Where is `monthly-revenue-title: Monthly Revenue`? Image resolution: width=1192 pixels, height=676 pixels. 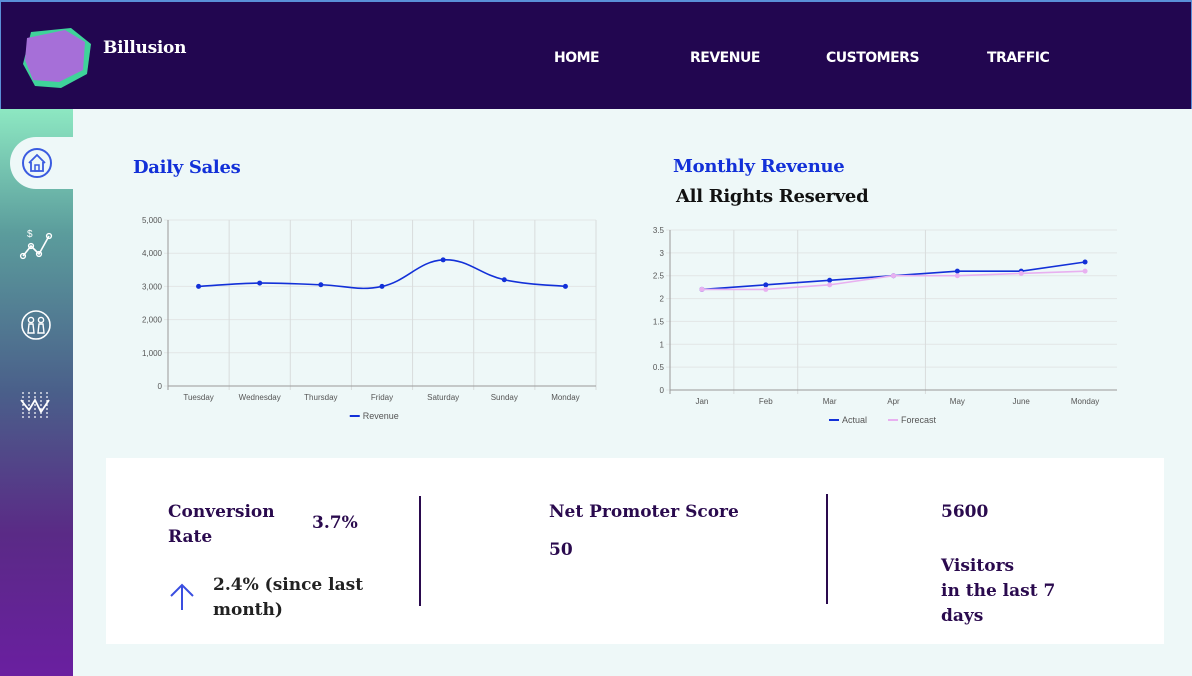
monthly-revenue-title: Monthly Revenue is located at coordinates (759, 166).